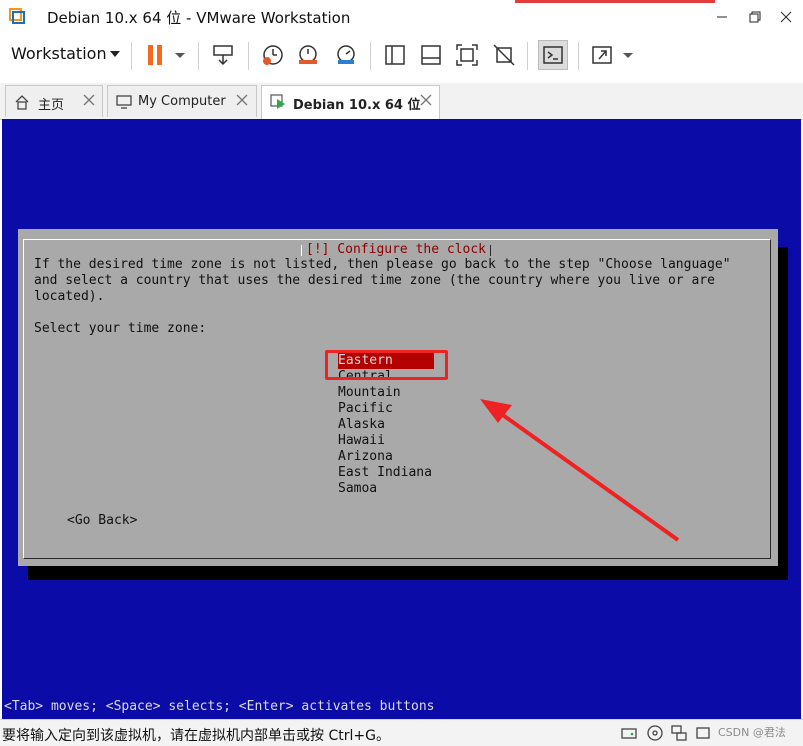 This screenshot has height=746, width=803. What do you see at coordinates (467, 55) in the screenshot?
I see `fullscreen-icon` at bounding box center [467, 55].